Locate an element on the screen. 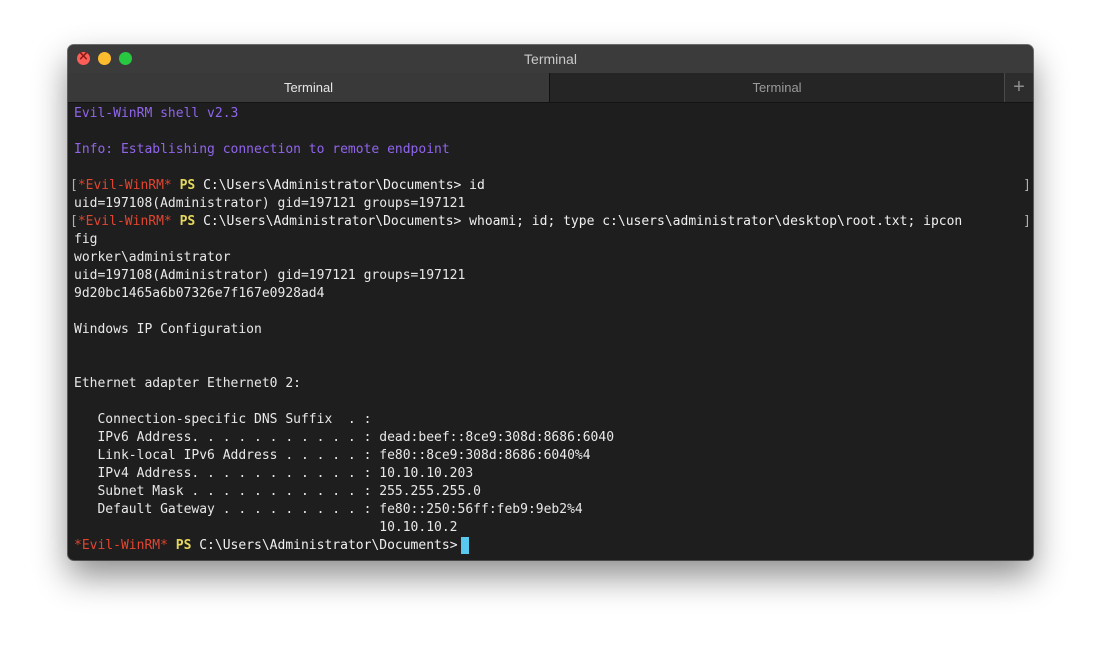 Image resolution: width=1101 pixels, height=650 pixels. tab-terminal-1: Terminal is located at coordinates (308, 87).